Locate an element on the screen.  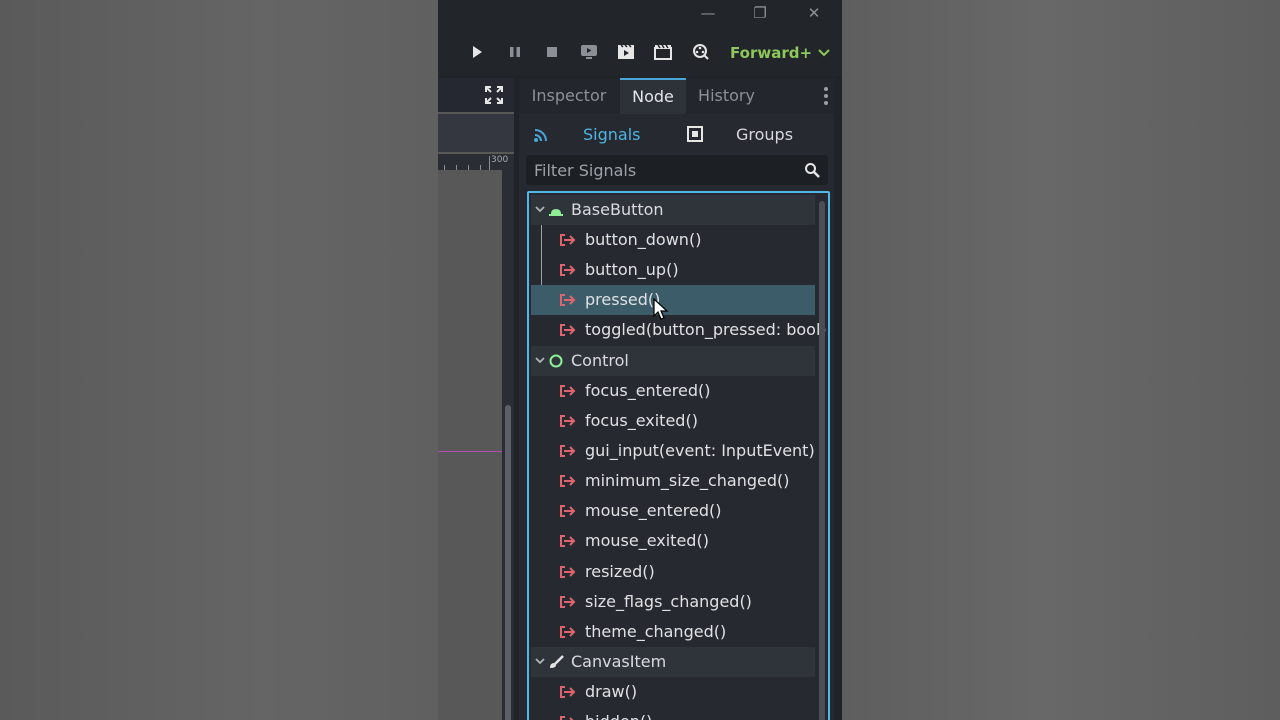
remote-debug-icon is located at coordinates (589, 52).